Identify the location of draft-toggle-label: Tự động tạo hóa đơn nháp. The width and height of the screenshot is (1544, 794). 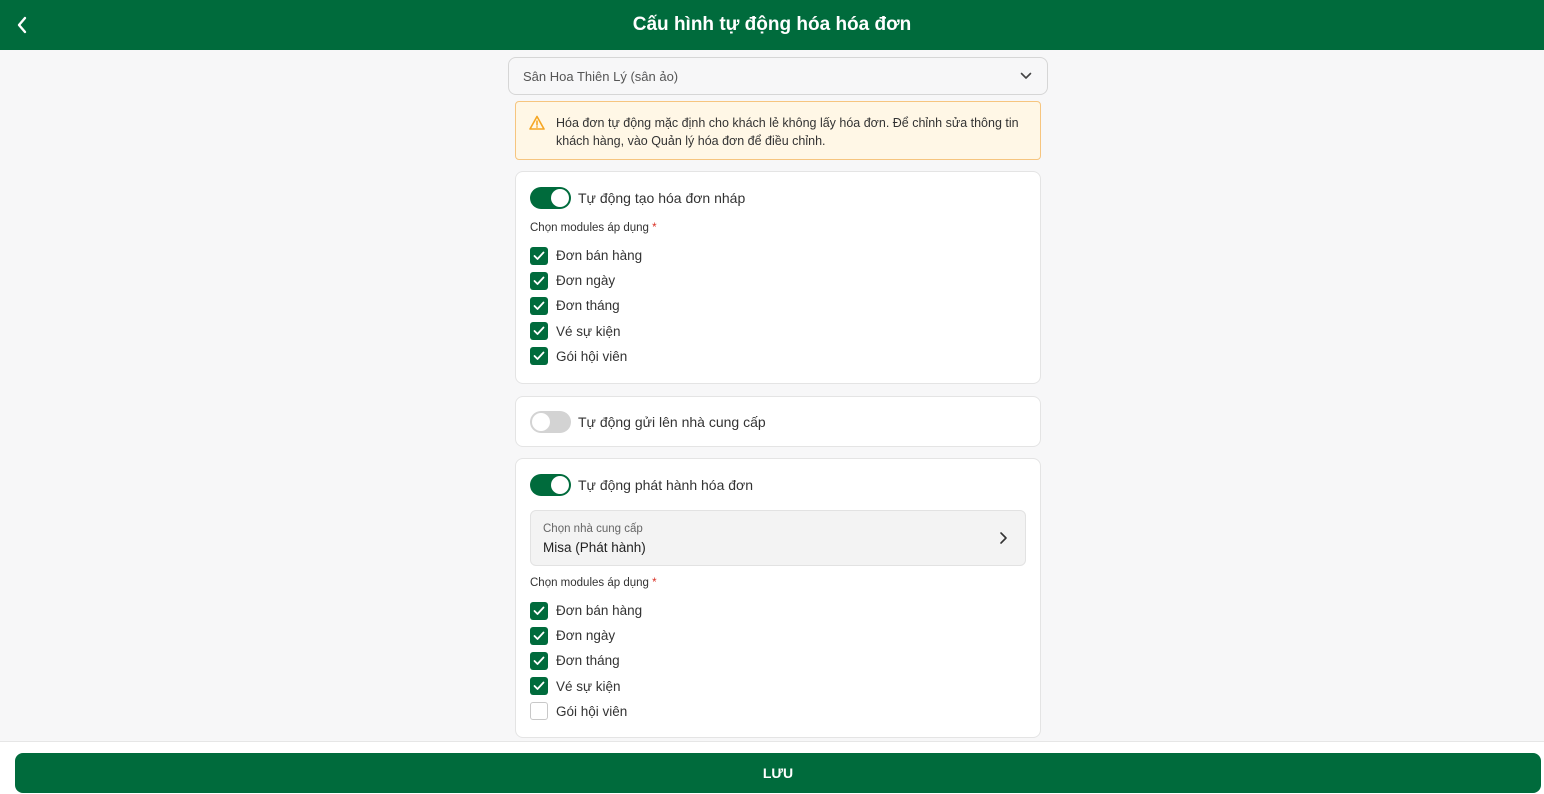
(662, 198).